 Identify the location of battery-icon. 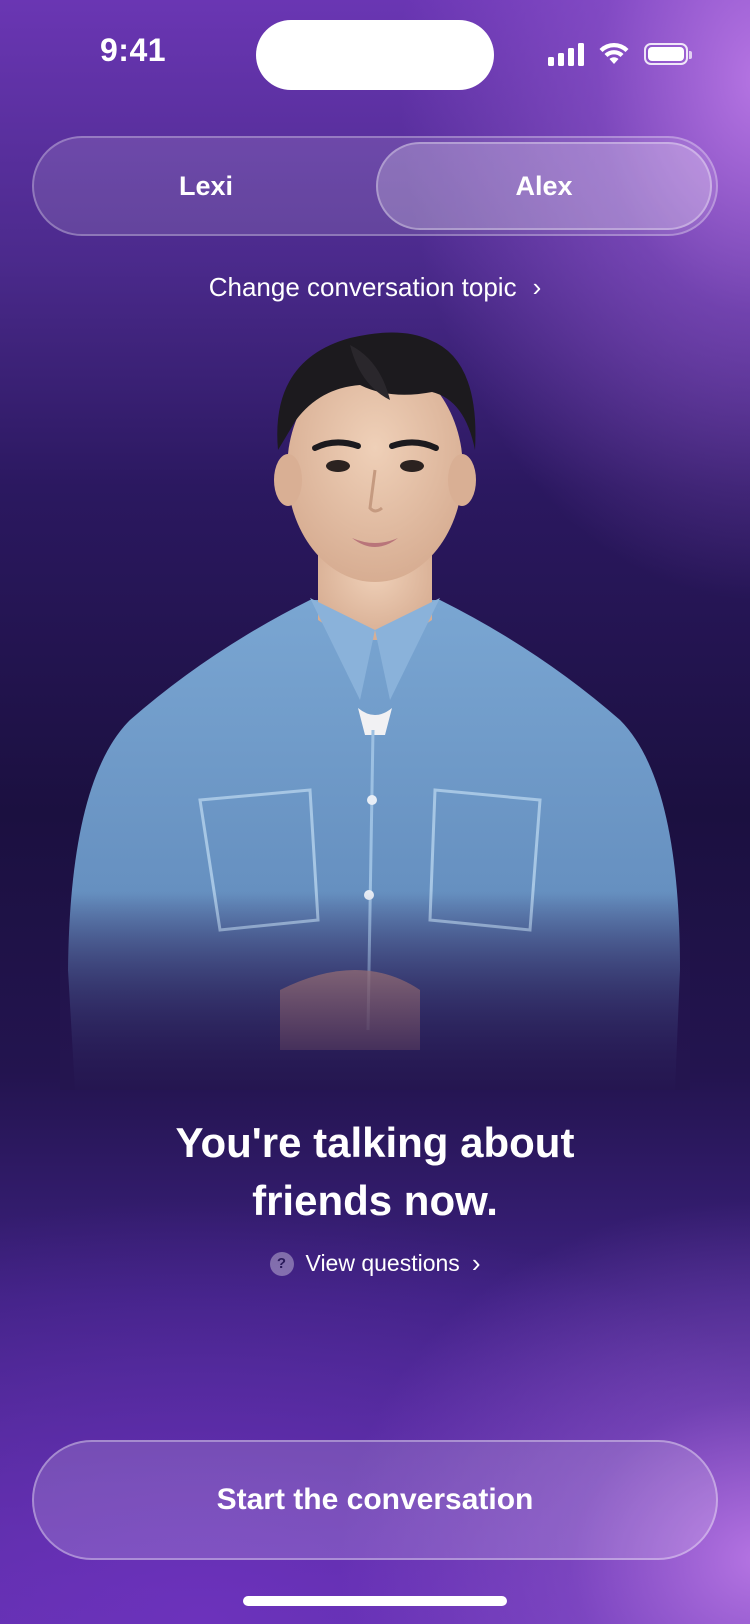
(668, 54).